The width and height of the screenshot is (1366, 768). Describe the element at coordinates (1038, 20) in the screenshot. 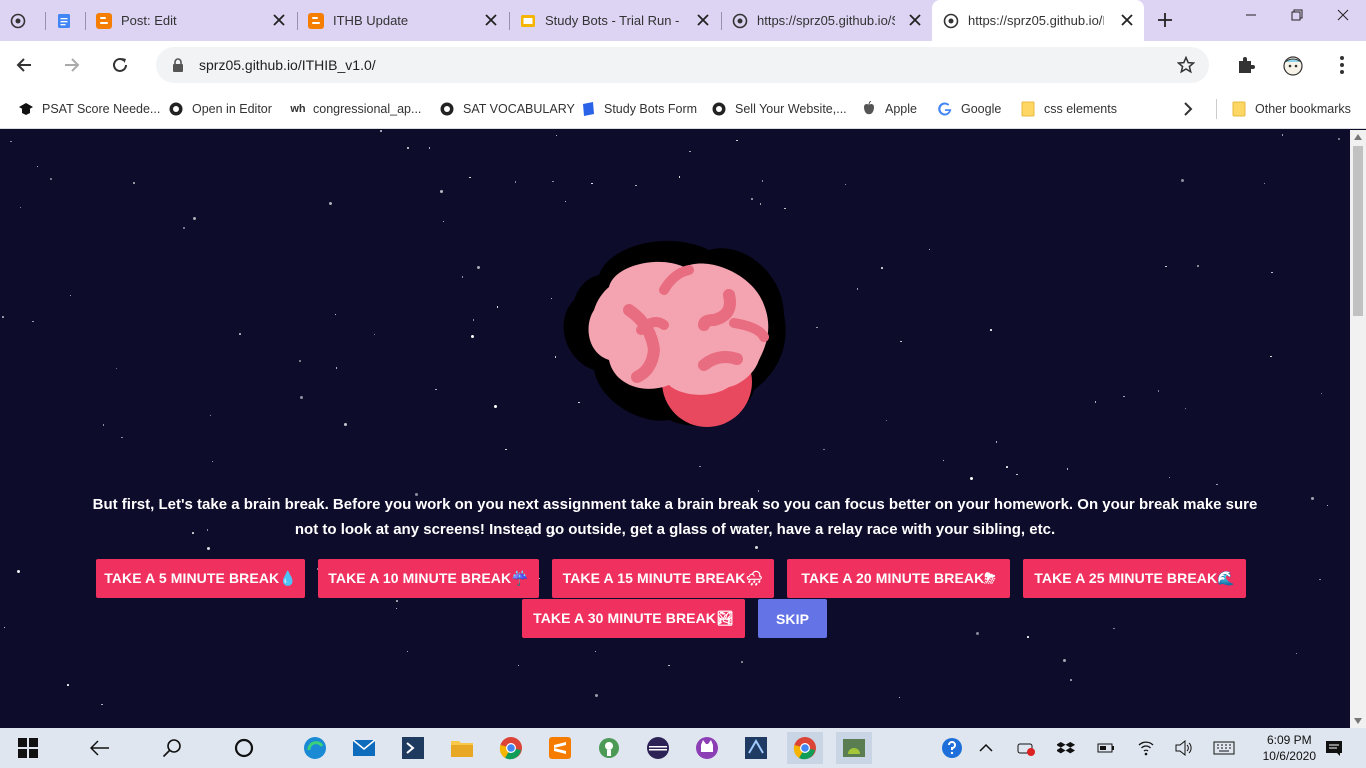

I see `tab-sprz-active: https://sprz05.github.io/I` at that location.